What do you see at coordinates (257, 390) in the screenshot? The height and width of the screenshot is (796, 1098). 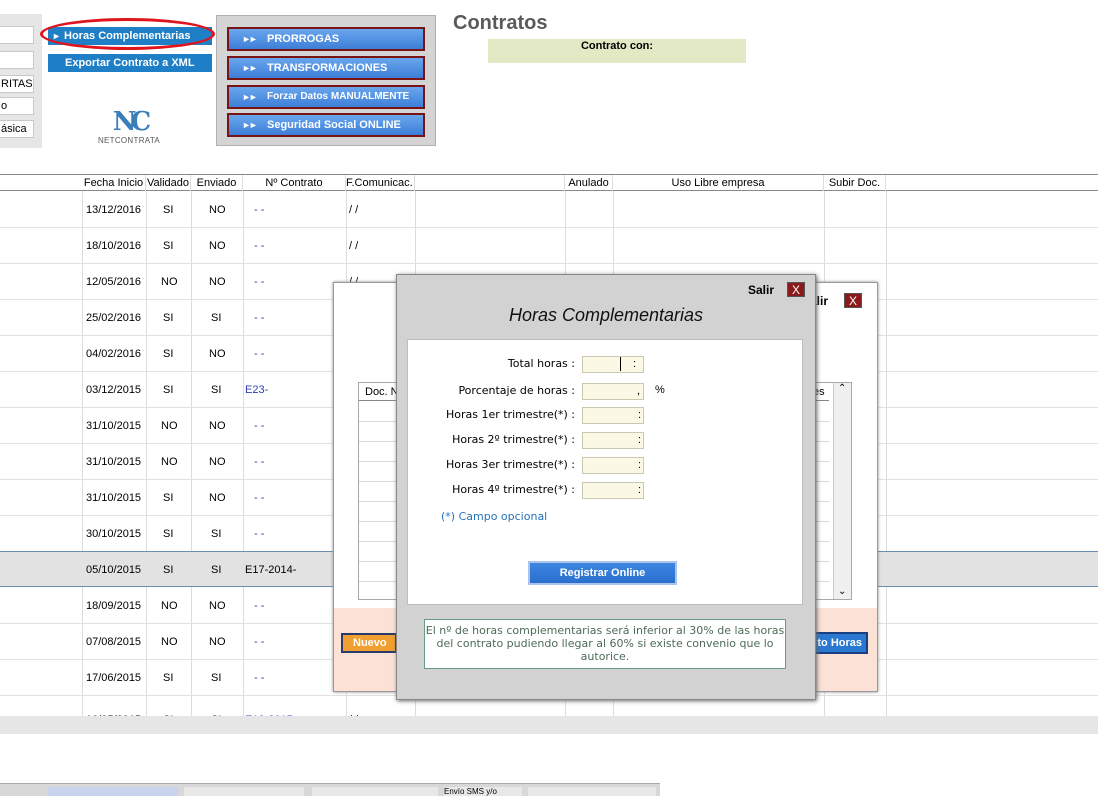 I see `cell-contrato: E23-` at bounding box center [257, 390].